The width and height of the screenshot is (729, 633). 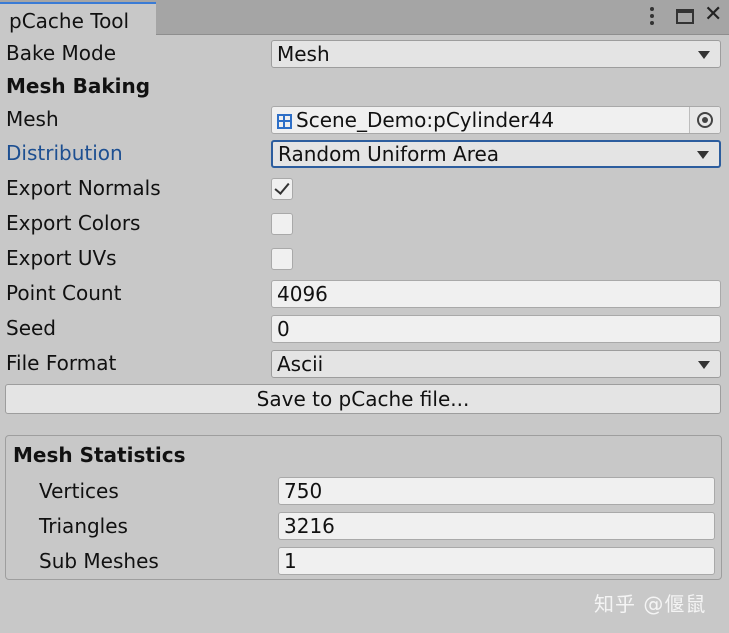 I want to click on triangles-label: Triangles, so click(x=83, y=526).